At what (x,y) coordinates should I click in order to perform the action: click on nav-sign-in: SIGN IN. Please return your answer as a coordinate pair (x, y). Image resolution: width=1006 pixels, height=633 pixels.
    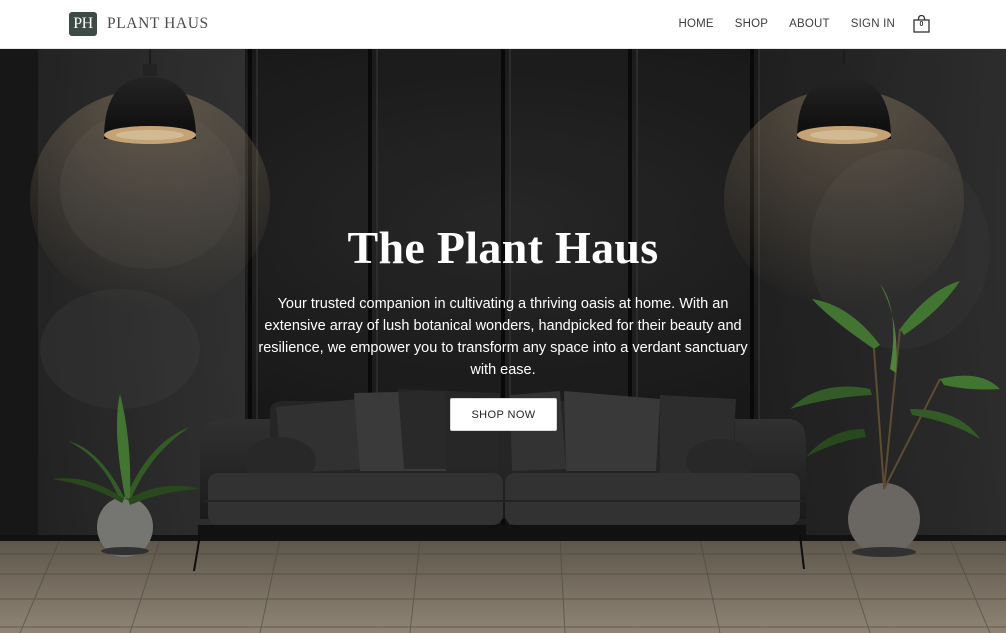
    Looking at the image, I should click on (873, 24).